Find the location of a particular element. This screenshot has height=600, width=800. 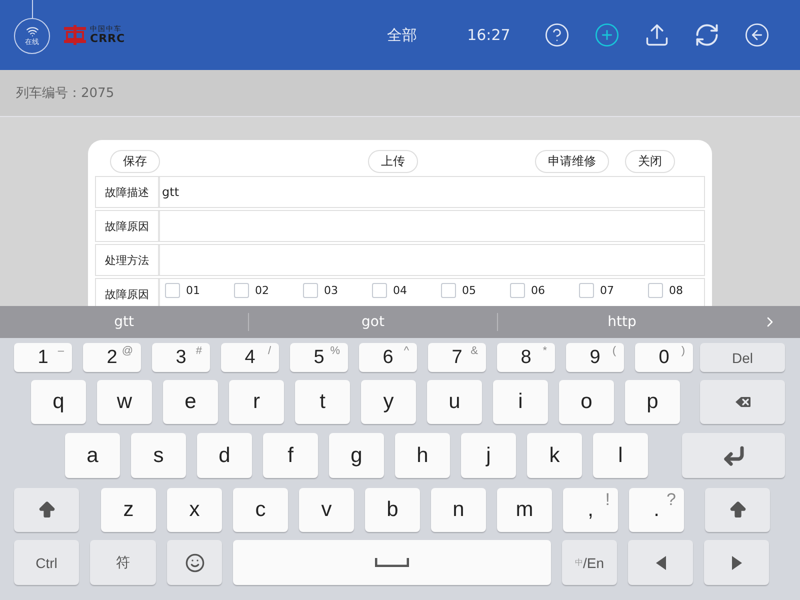

checkbox-label: 07 is located at coordinates (607, 290).